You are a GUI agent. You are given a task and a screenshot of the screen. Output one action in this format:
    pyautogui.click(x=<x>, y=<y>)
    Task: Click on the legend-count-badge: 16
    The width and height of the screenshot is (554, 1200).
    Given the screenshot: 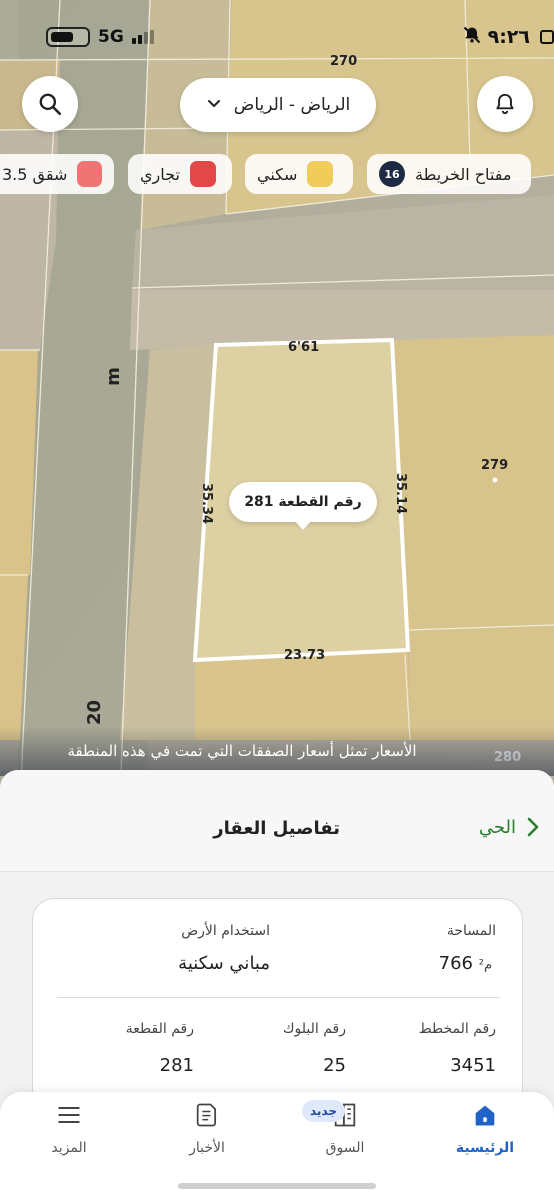 What is the action you would take?
    pyautogui.click(x=392, y=174)
    